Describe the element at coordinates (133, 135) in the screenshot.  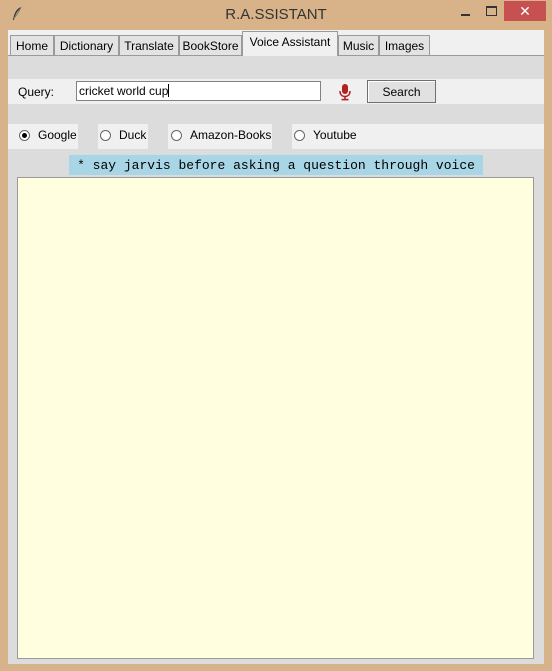
I see `radio-label: Duck` at that location.